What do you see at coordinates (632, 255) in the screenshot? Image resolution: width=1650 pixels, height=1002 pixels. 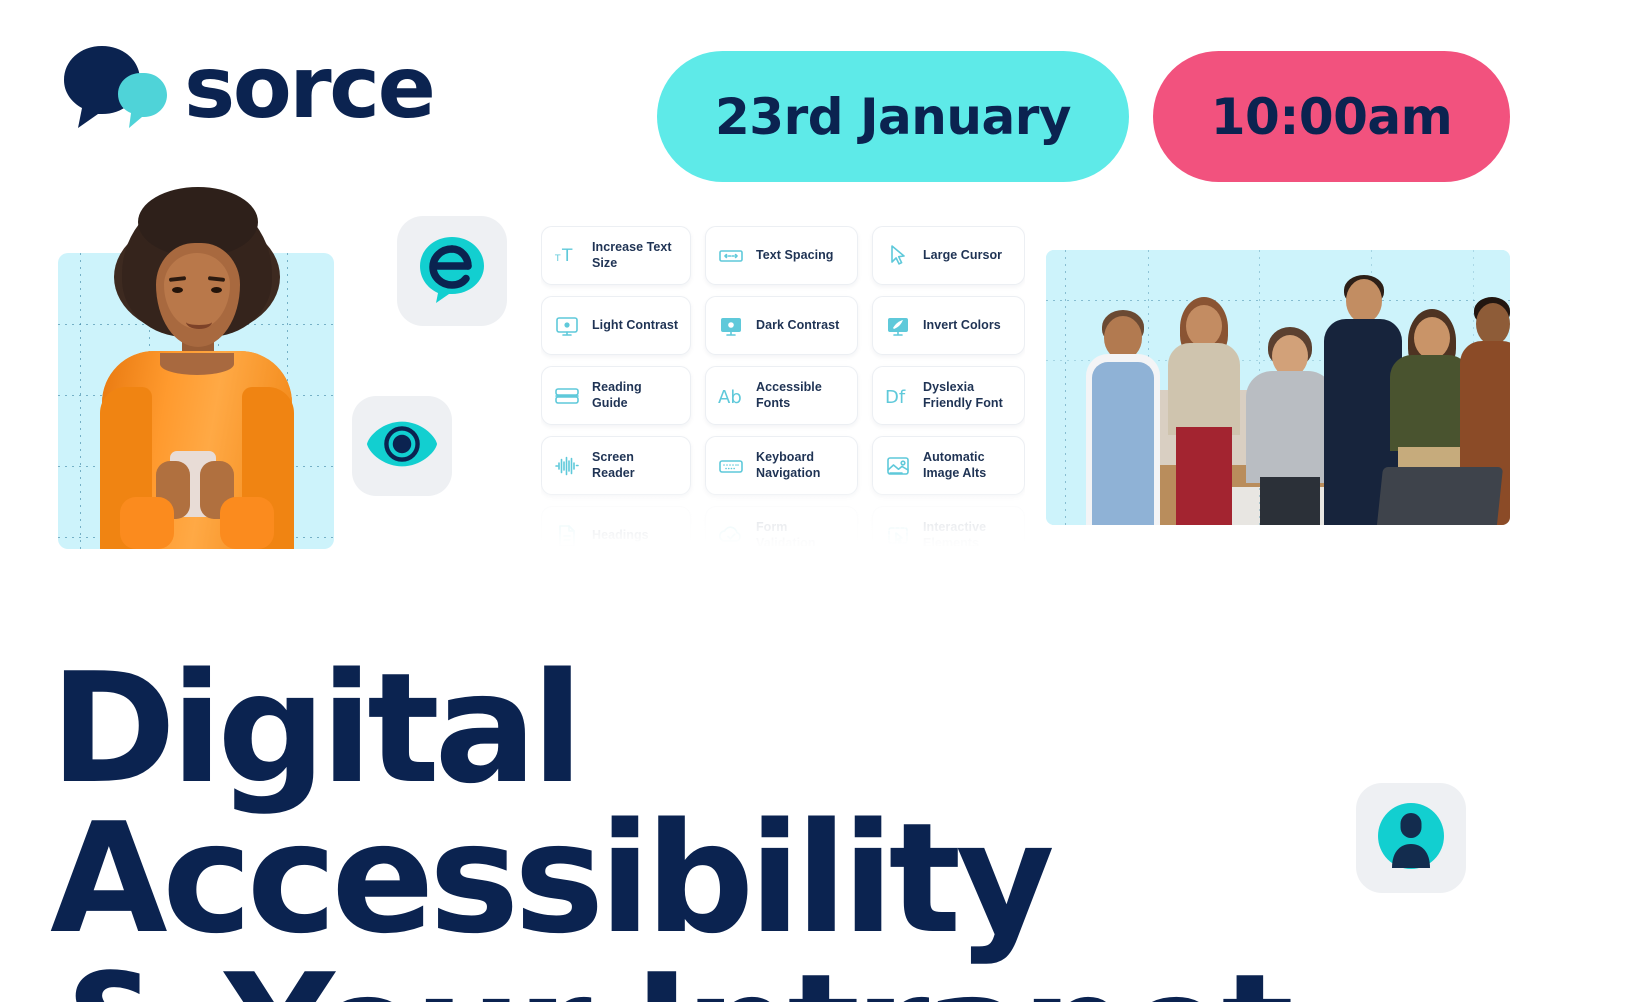 I see `a11y-tile-label: Increase Text Size` at bounding box center [632, 255].